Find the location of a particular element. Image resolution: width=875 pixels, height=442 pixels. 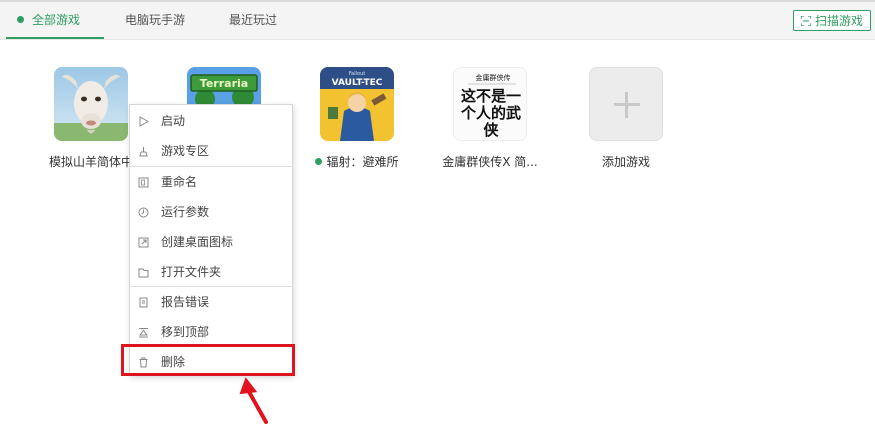

plus-icon is located at coordinates (626, 104).